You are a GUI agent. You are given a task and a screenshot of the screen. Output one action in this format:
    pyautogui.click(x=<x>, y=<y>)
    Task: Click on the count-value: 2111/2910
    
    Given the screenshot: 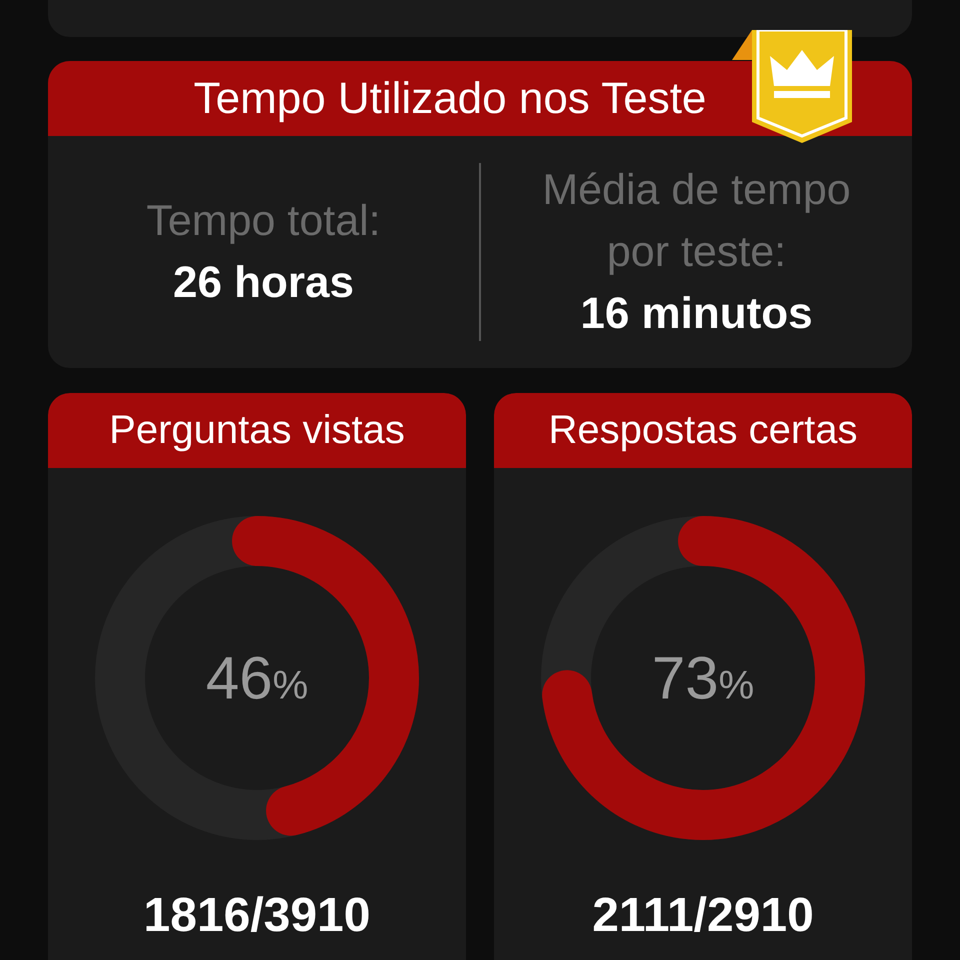 What is the action you would take?
    pyautogui.click(x=703, y=915)
    